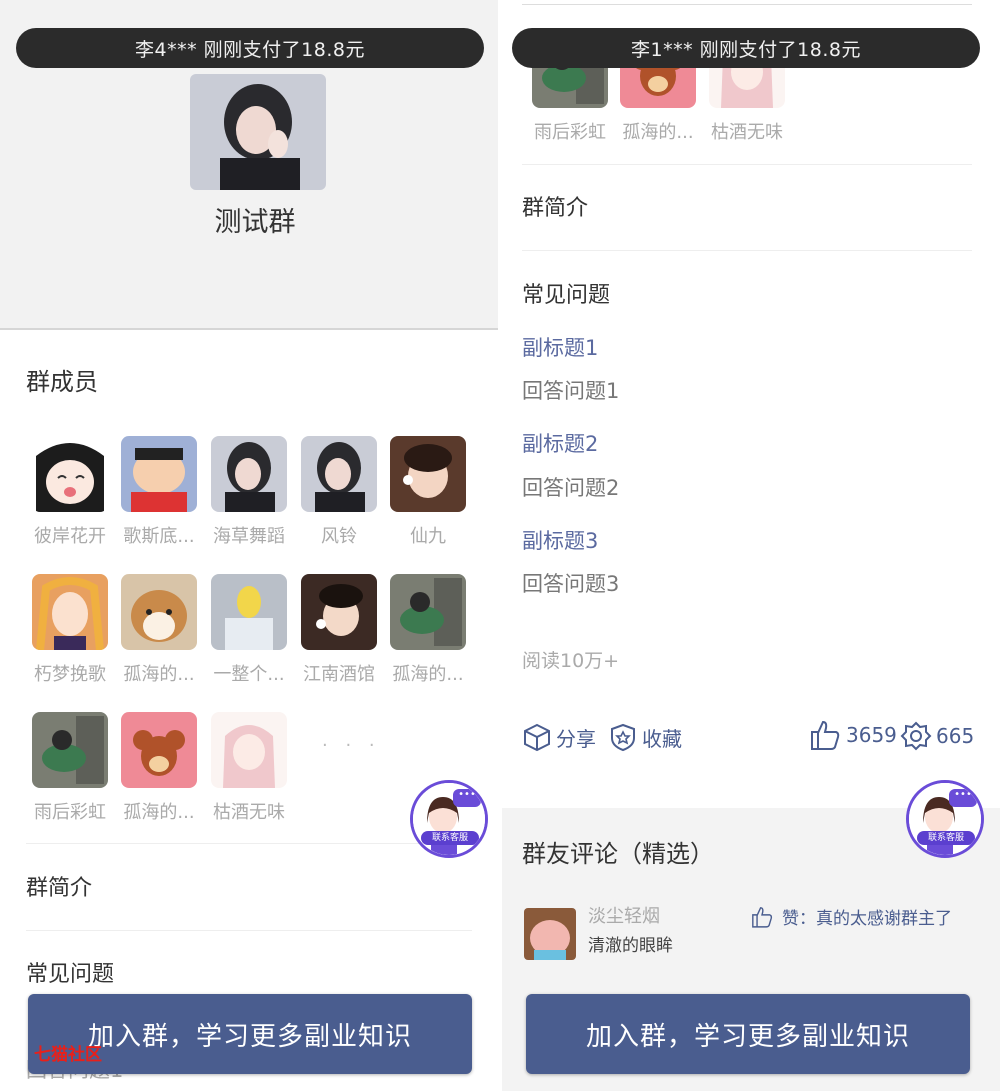  What do you see at coordinates (916, 736) in the screenshot?
I see `gear-badge-icon` at bounding box center [916, 736].